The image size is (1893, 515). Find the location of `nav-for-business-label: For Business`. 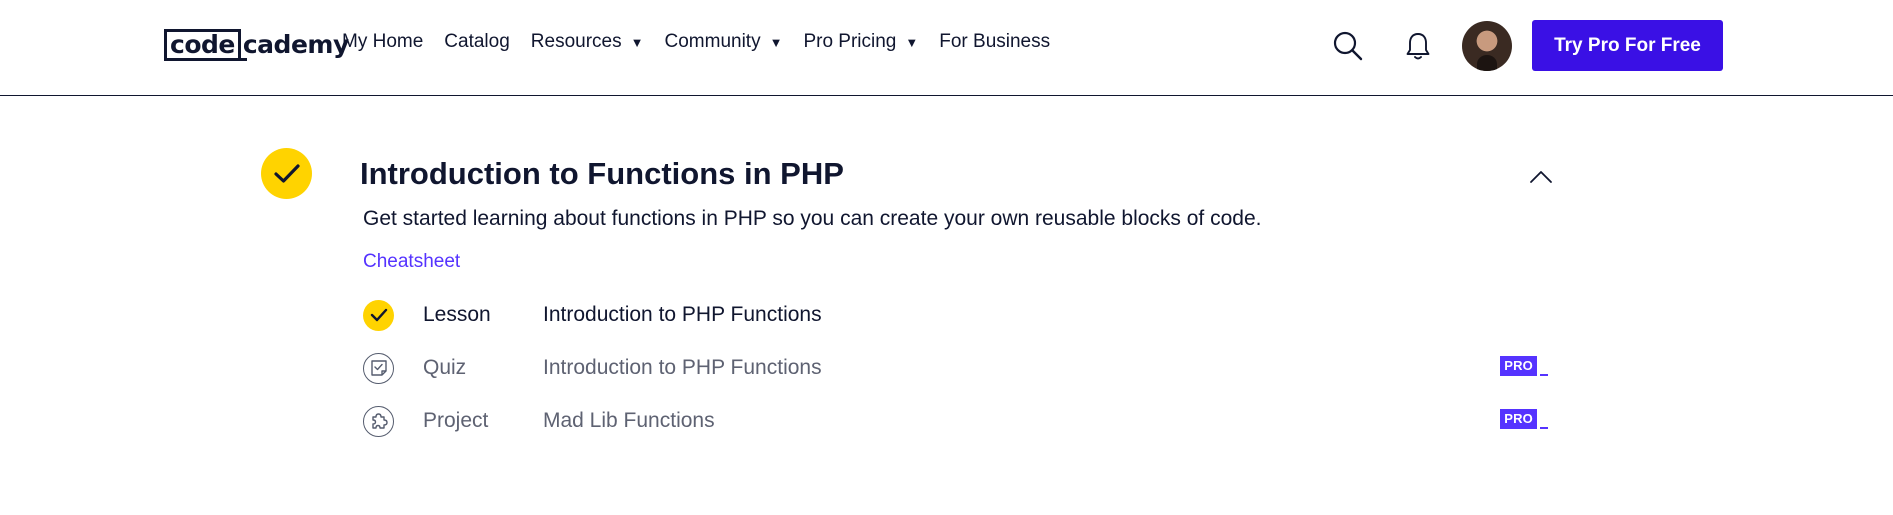

nav-for-business-label: For Business is located at coordinates (995, 41).